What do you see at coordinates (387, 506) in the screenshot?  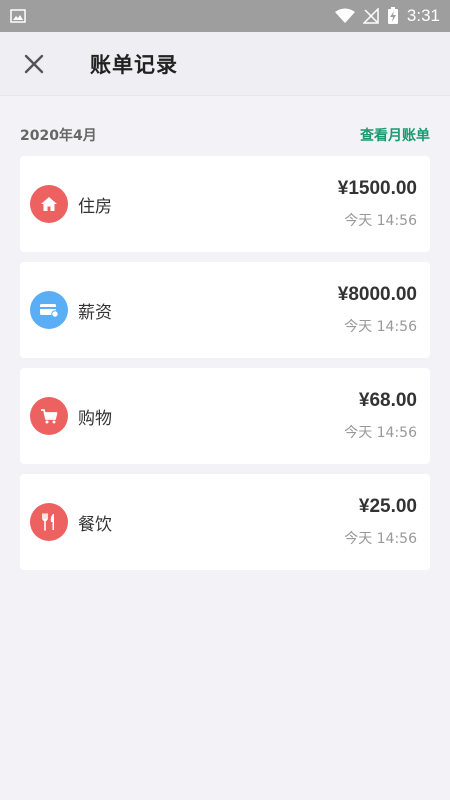 I see `record-amount: ¥25.00` at bounding box center [387, 506].